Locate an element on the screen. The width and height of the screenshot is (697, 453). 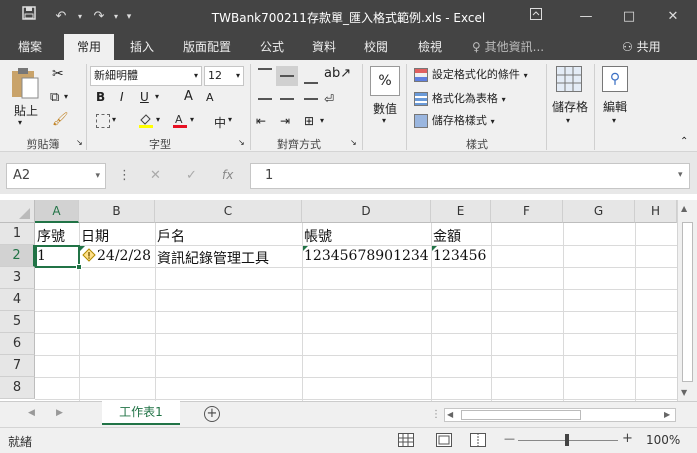
wrap-text-icon: ⏎ is located at coordinates (329, 99).